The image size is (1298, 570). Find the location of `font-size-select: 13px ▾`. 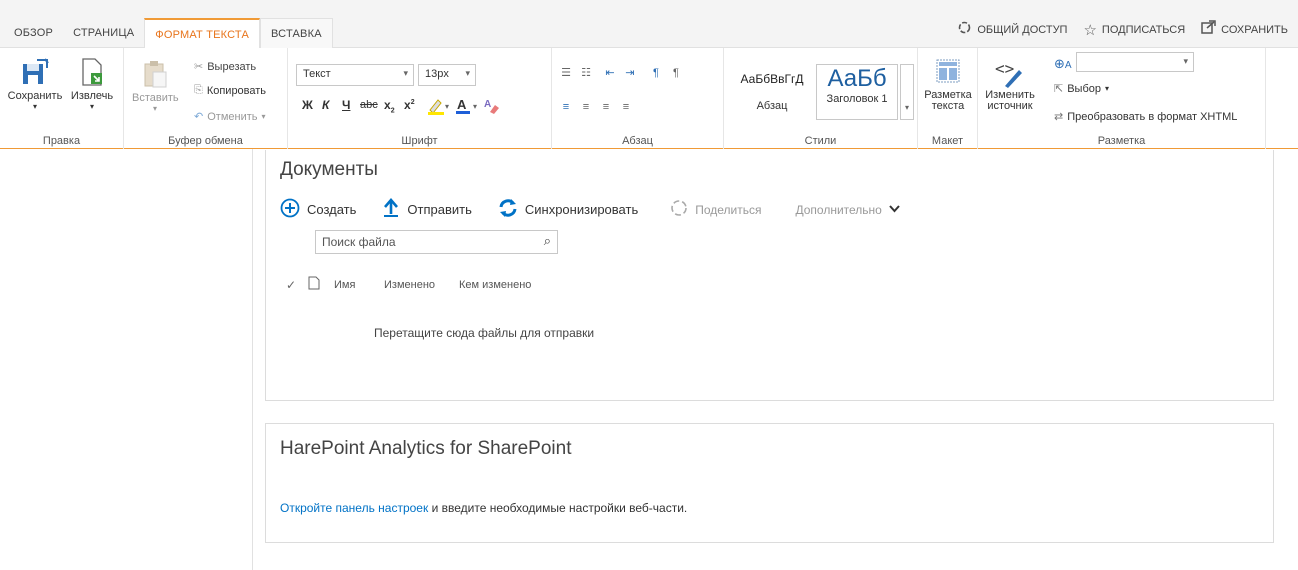

font-size-select: 13px ▾ is located at coordinates (447, 75).